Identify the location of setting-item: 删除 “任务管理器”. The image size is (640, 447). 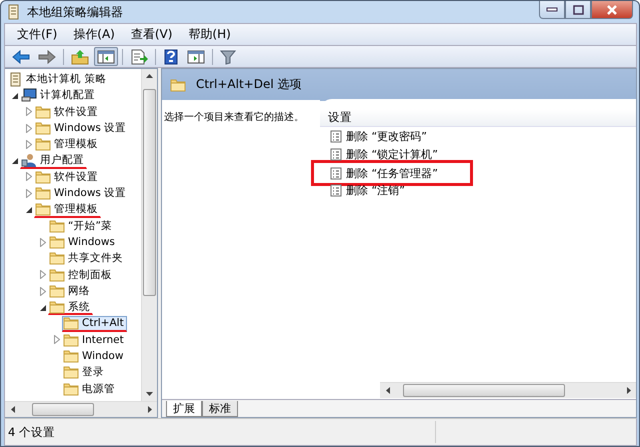
(392, 173).